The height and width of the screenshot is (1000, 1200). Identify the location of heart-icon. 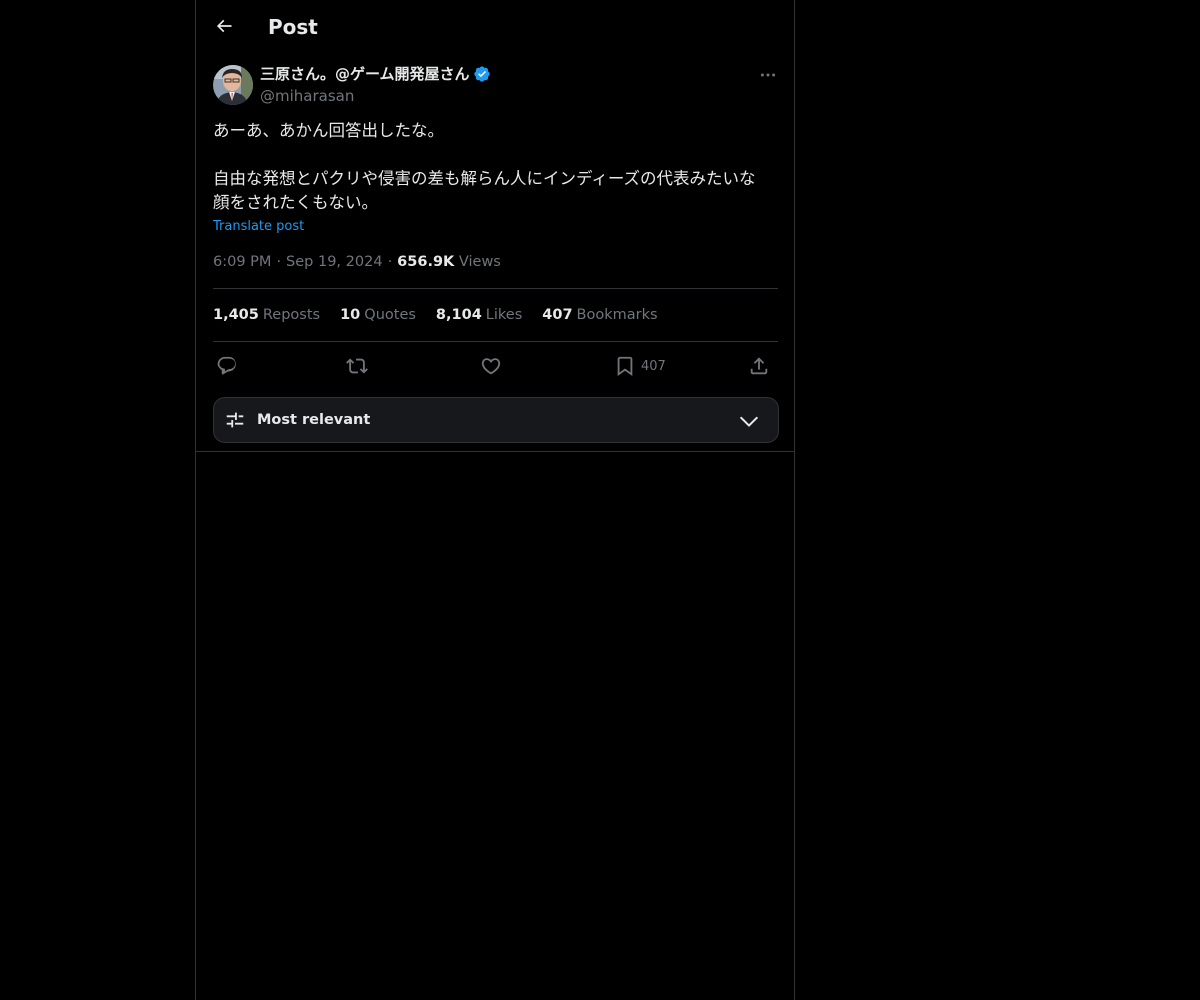
(491, 366).